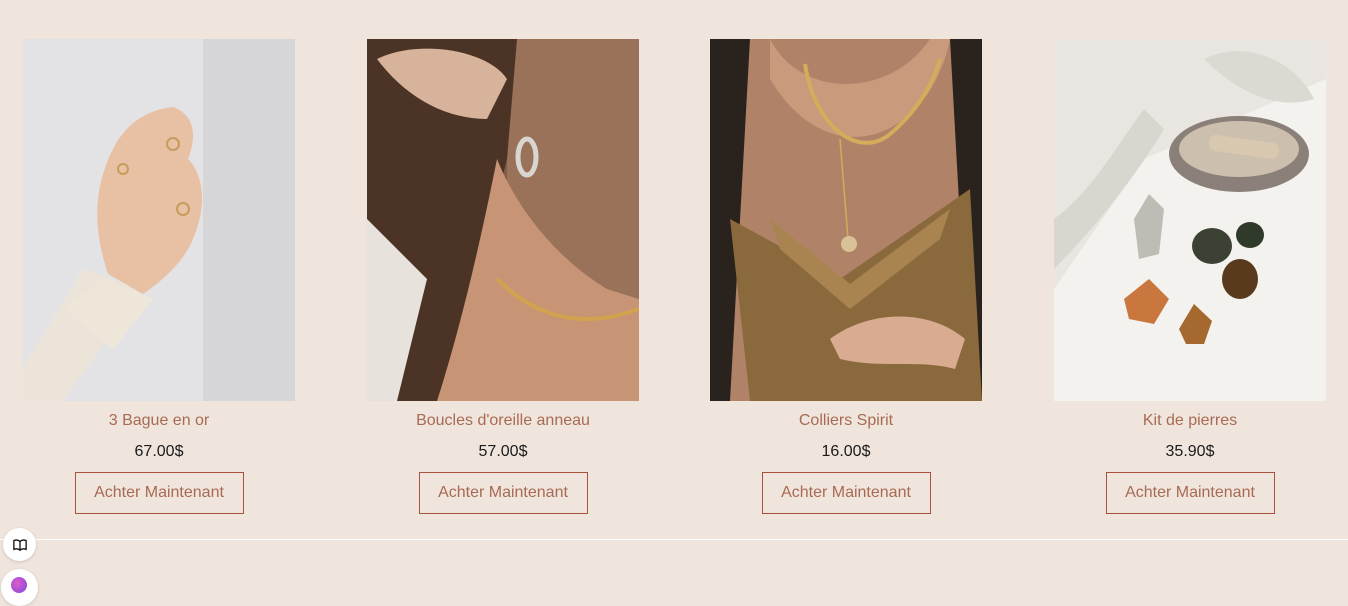 This screenshot has width=1348, height=606. I want to click on accessibility-logo-icon, so click(19, 585).